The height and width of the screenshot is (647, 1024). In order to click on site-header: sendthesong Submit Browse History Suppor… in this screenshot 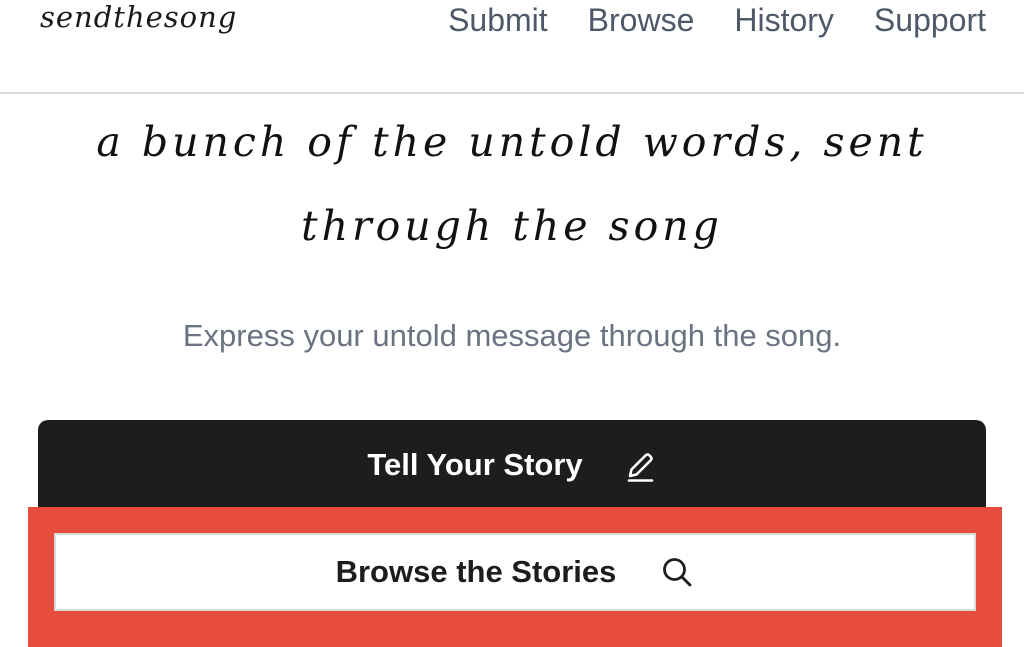, I will do `click(512, 47)`.